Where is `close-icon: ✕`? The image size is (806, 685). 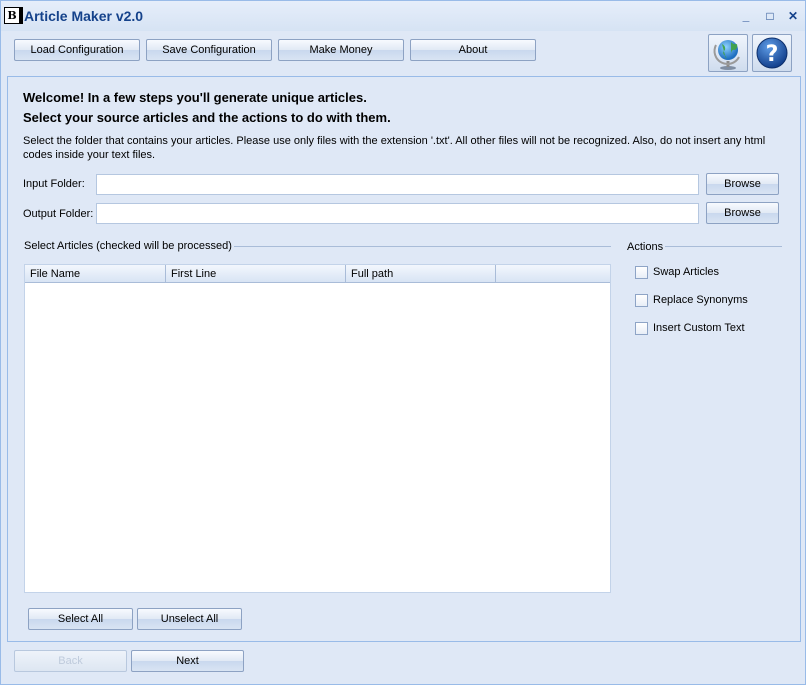 close-icon: ✕ is located at coordinates (793, 16).